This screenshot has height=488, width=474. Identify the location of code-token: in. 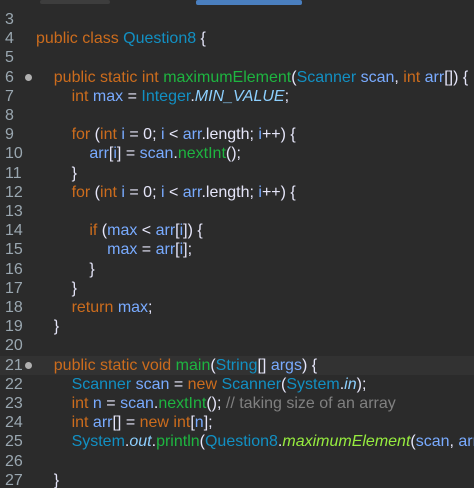
(350, 384).